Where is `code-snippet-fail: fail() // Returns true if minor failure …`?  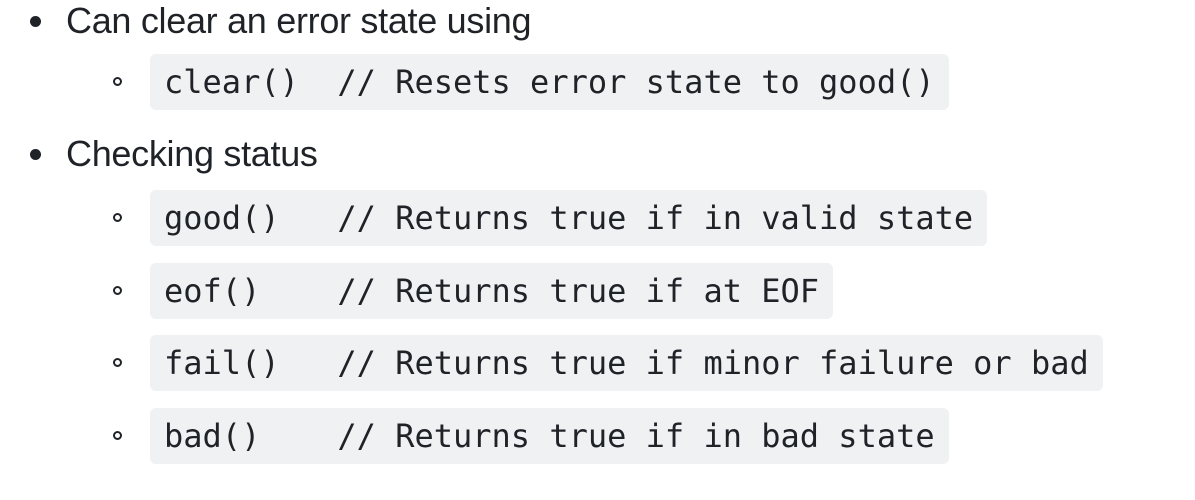 code-snippet-fail: fail() // Returns true if minor failure … is located at coordinates (626, 363).